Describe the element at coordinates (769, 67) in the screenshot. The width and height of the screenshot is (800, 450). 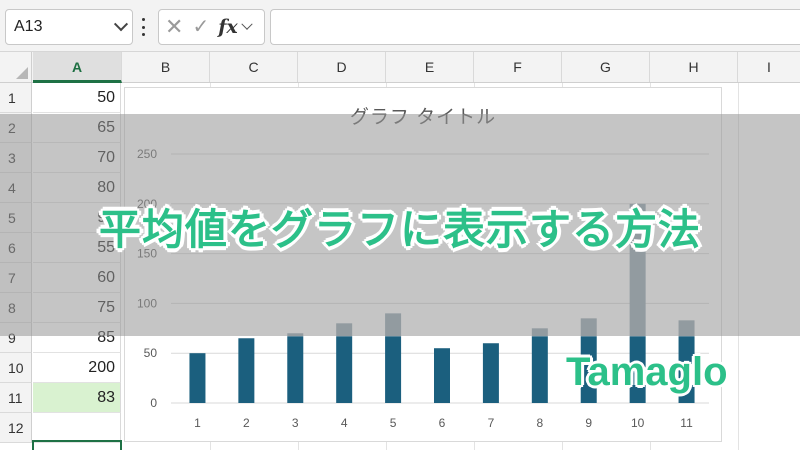
I see `column-header-i: I` at that location.